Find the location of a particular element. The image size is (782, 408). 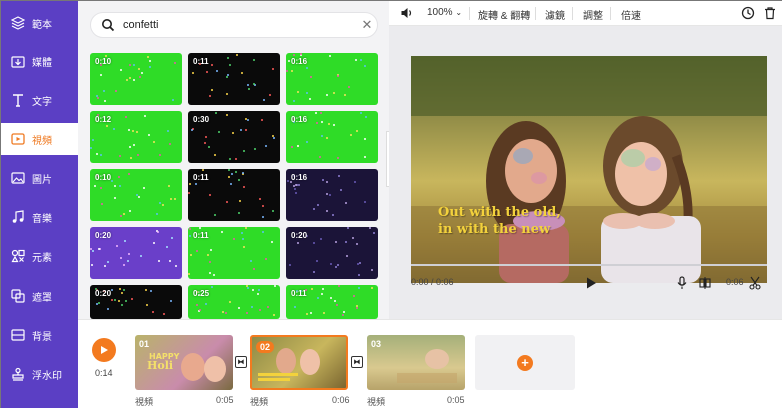

clock-icon is located at coordinates (748, 14).